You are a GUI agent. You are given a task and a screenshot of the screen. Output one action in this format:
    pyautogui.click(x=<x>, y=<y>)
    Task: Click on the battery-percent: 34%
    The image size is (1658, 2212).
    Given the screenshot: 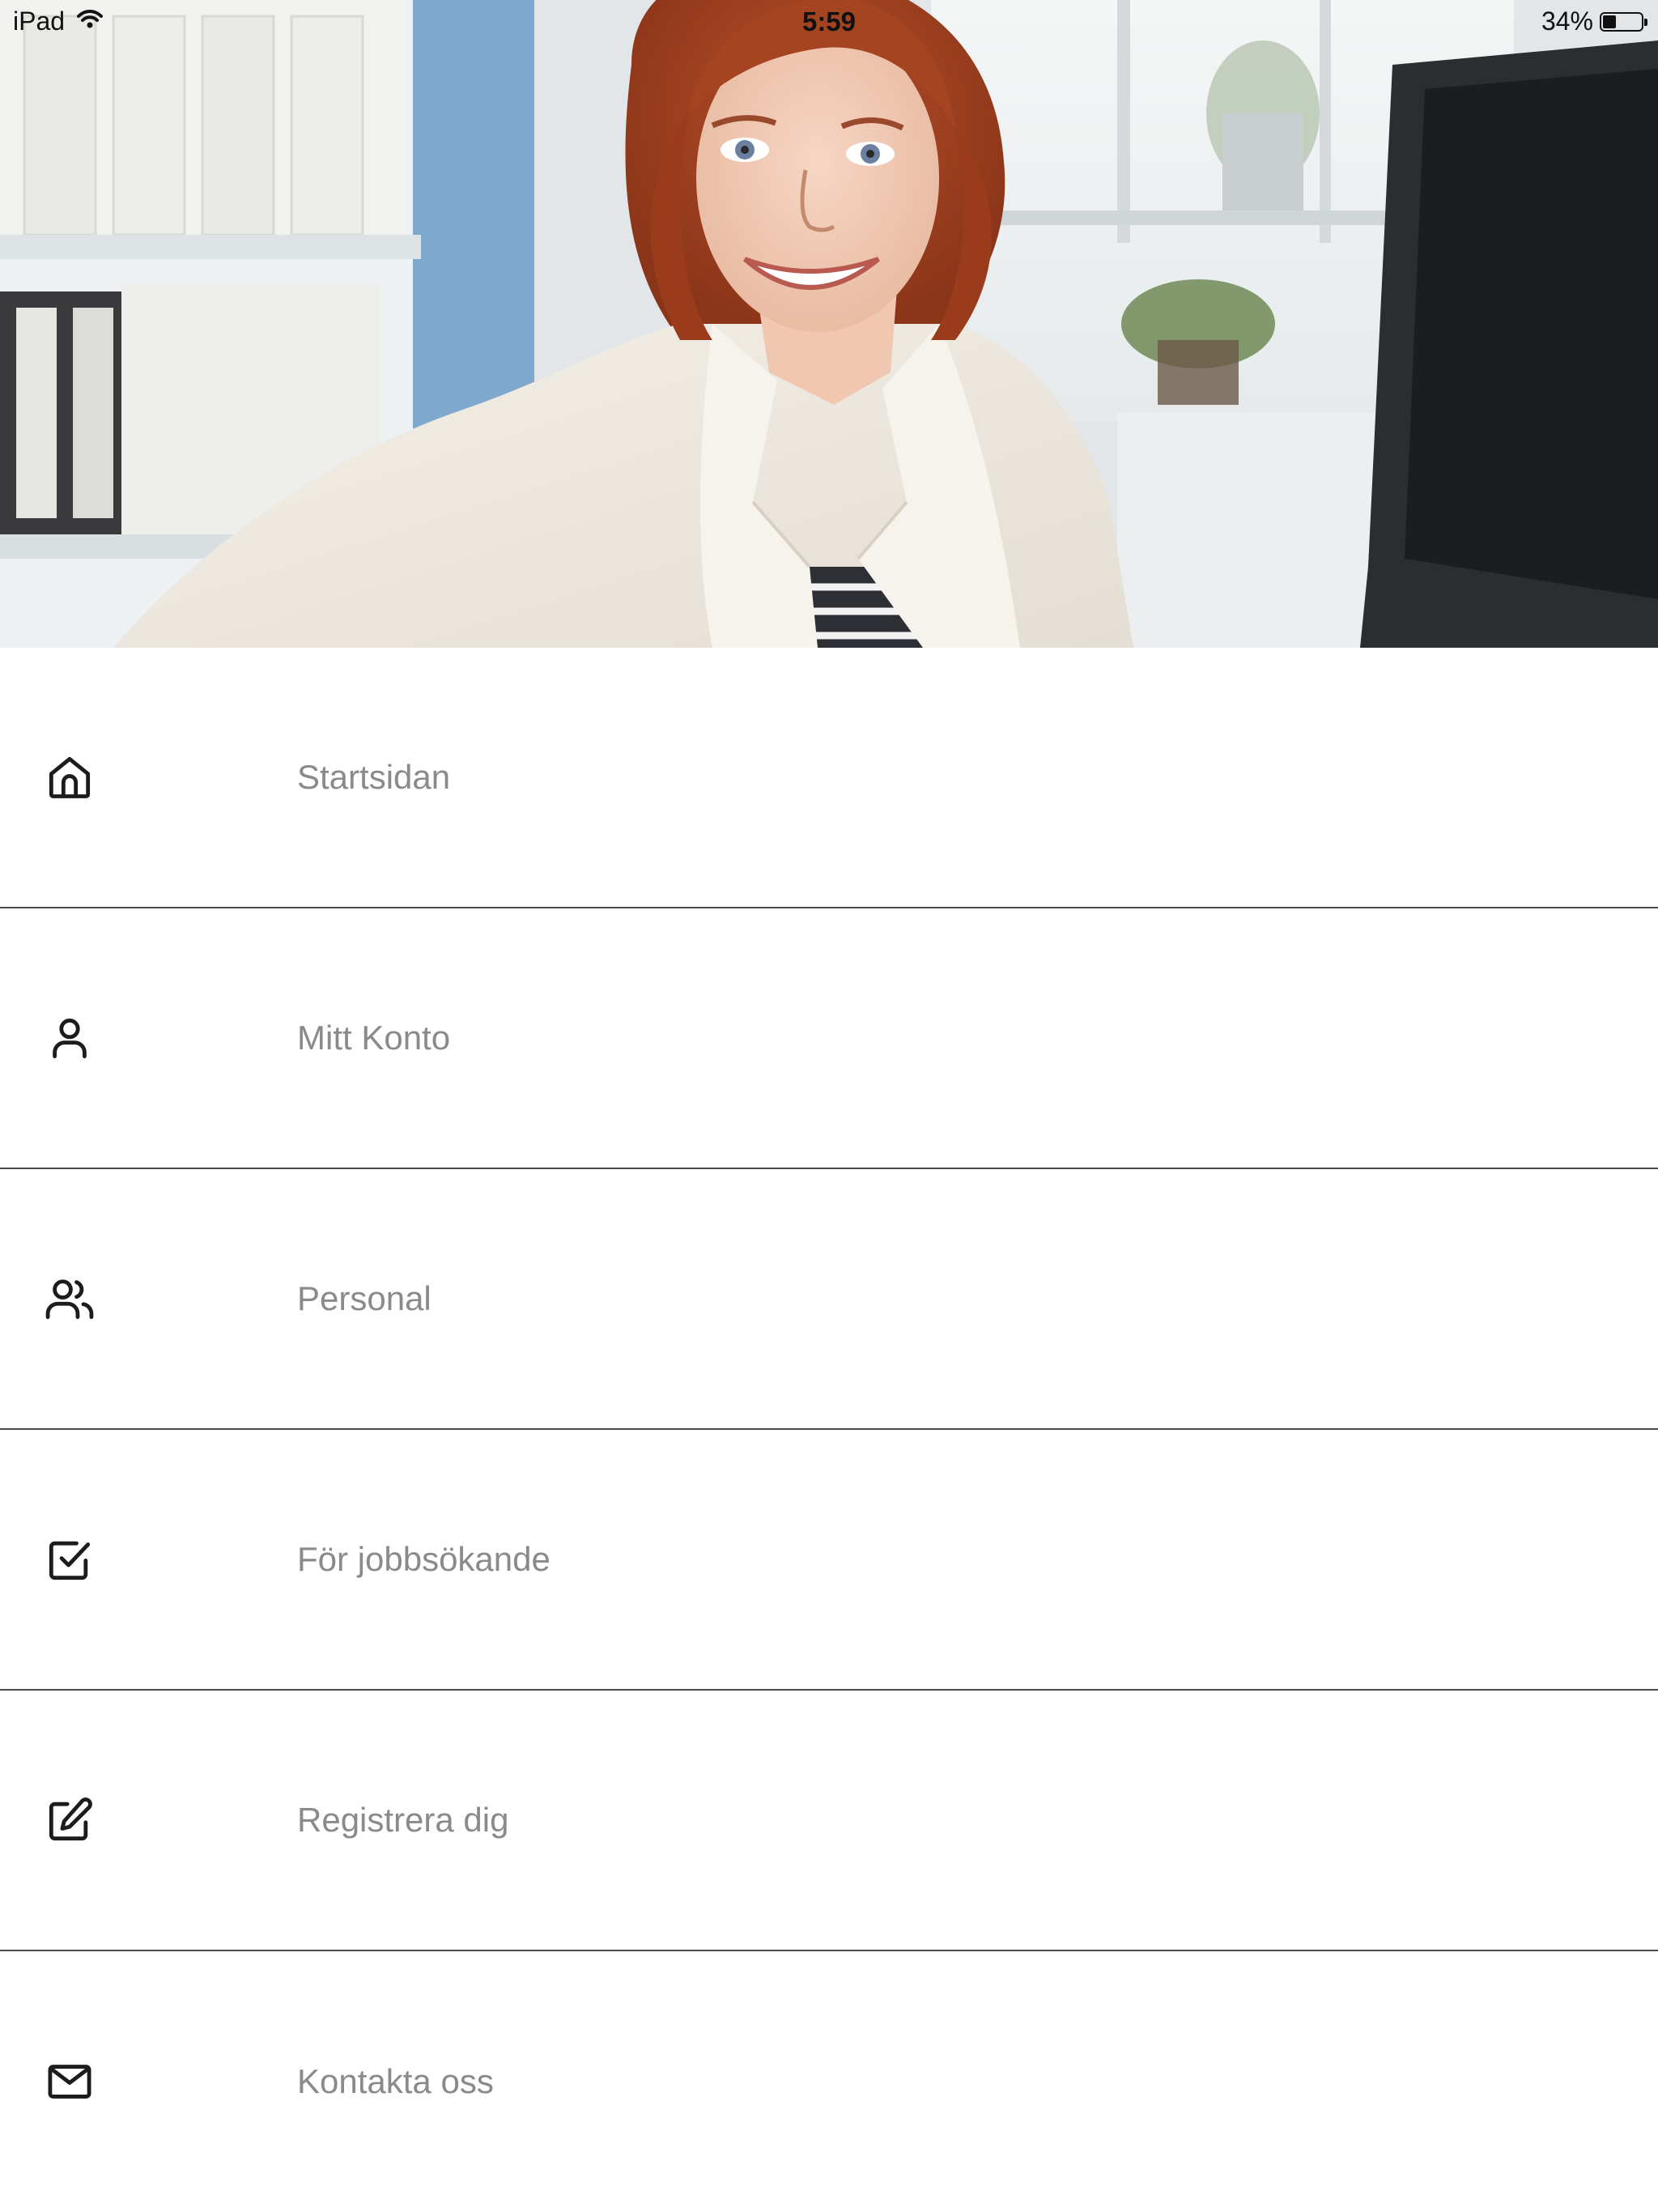 What is the action you would take?
    pyautogui.click(x=1567, y=21)
    